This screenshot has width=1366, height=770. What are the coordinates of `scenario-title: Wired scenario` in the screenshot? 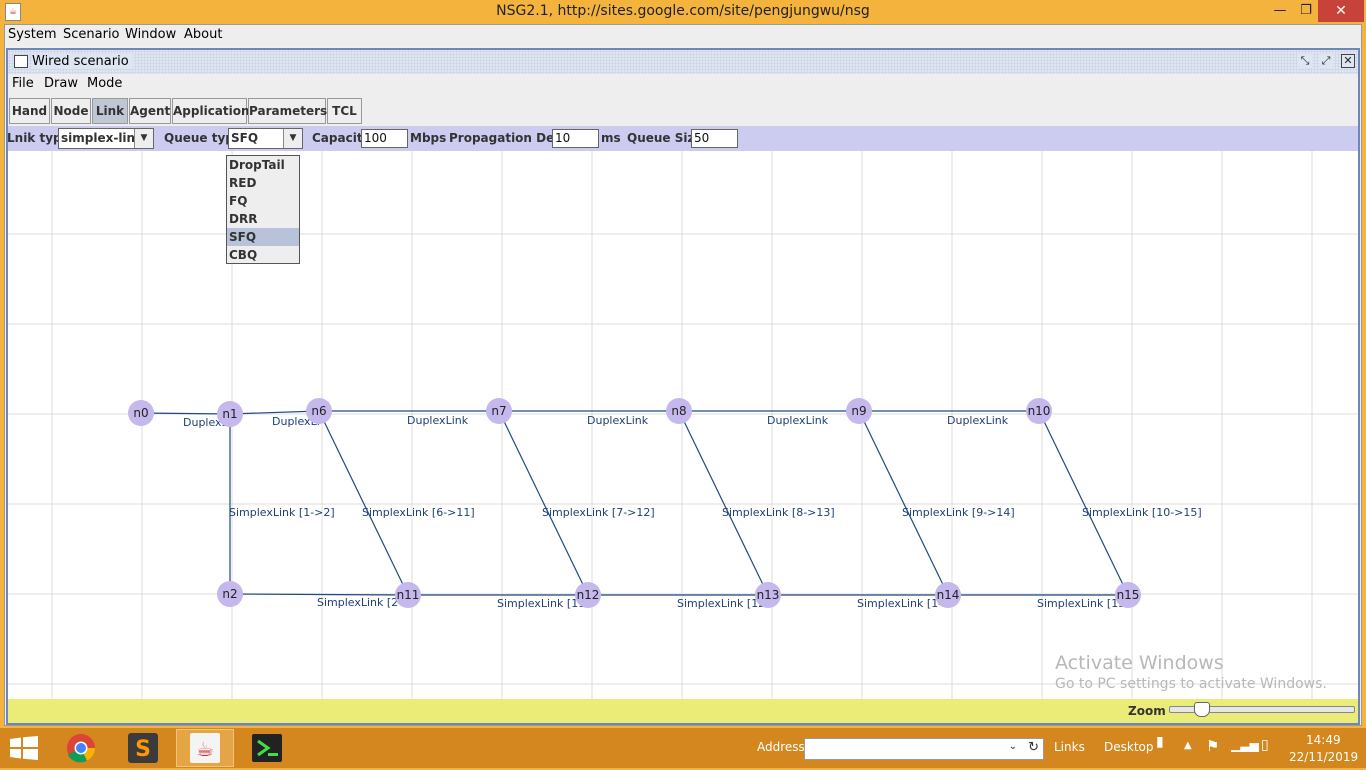 It's located at (82, 61).